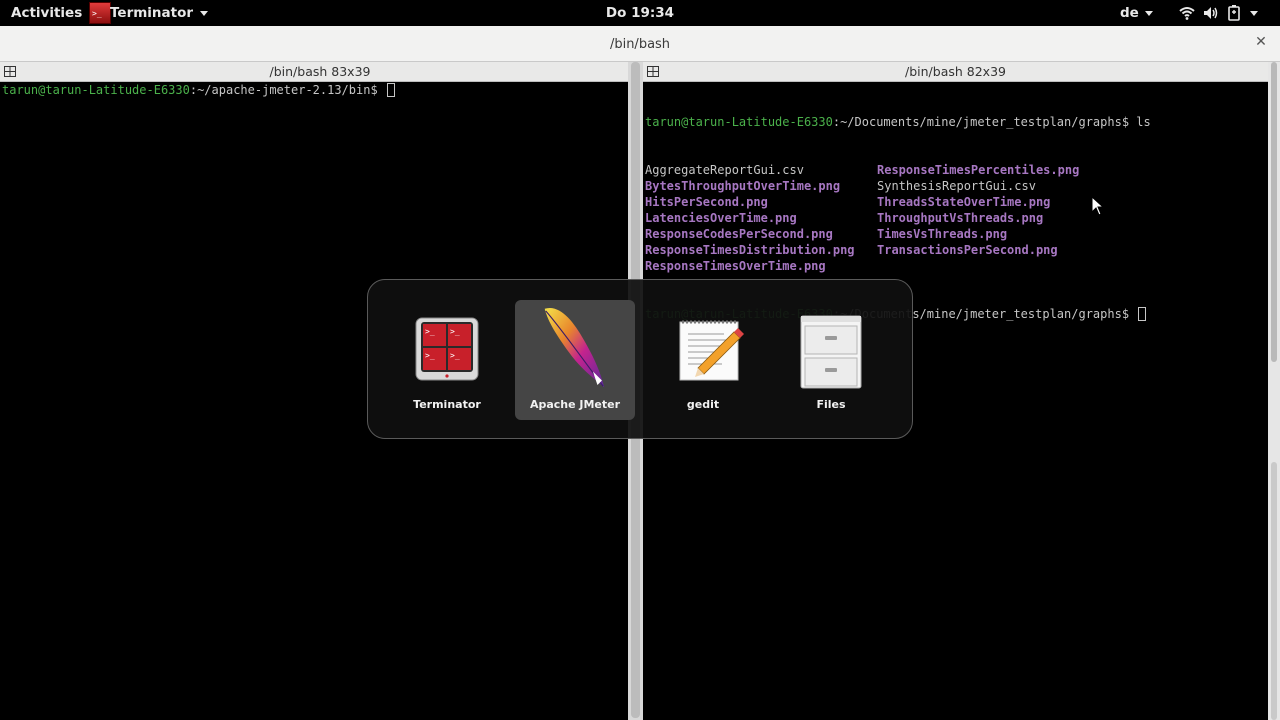 The height and width of the screenshot is (720, 1280). I want to click on ls-entry: ResponseTimesOverTime.png, so click(735, 266).